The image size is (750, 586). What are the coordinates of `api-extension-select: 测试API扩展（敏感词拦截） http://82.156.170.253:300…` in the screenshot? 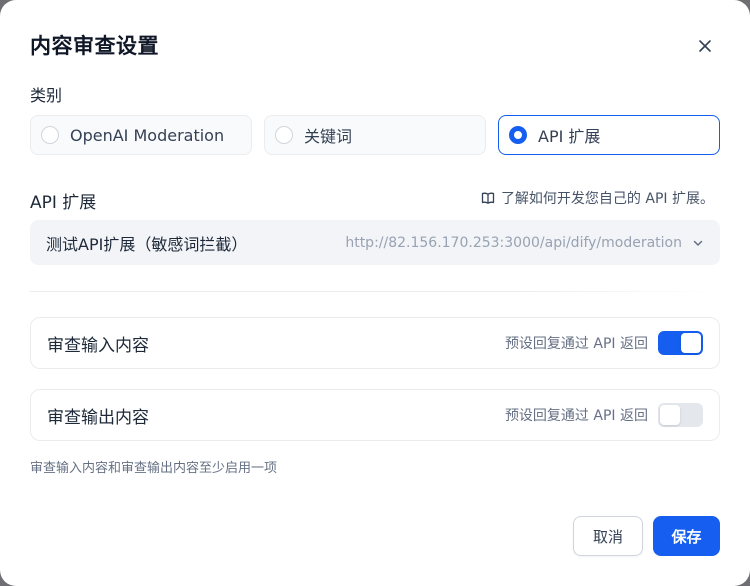 It's located at (375, 242).